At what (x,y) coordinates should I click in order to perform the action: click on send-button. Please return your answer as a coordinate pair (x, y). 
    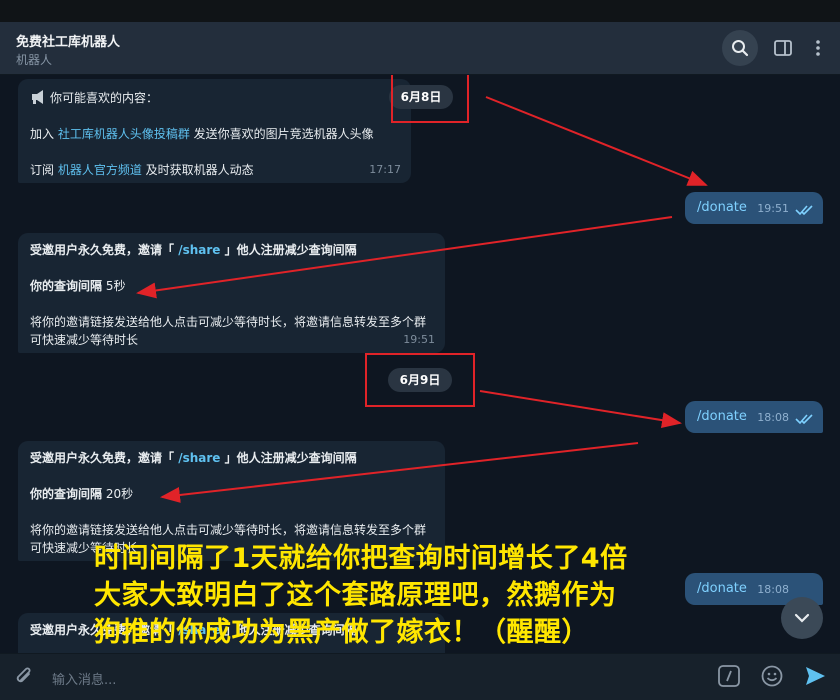
    Looking at the image, I should click on (815, 678).